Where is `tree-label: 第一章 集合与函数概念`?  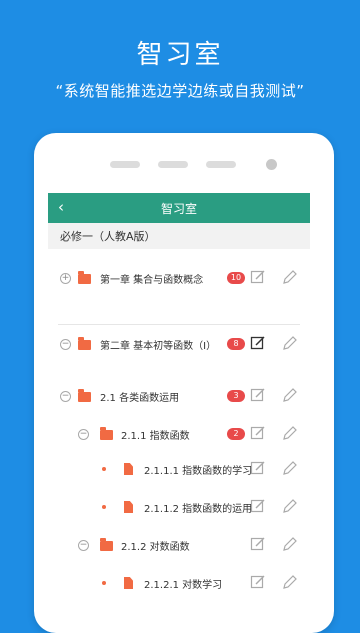 tree-label: 第一章 集合与函数概念 is located at coordinates (152, 280).